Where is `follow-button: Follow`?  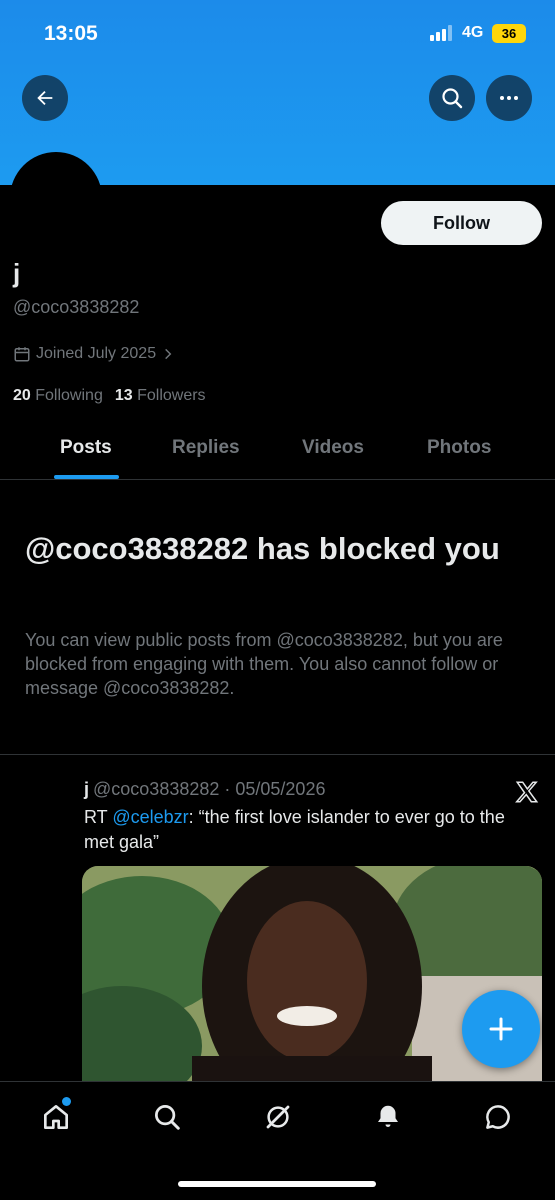
follow-button: Follow is located at coordinates (461, 223).